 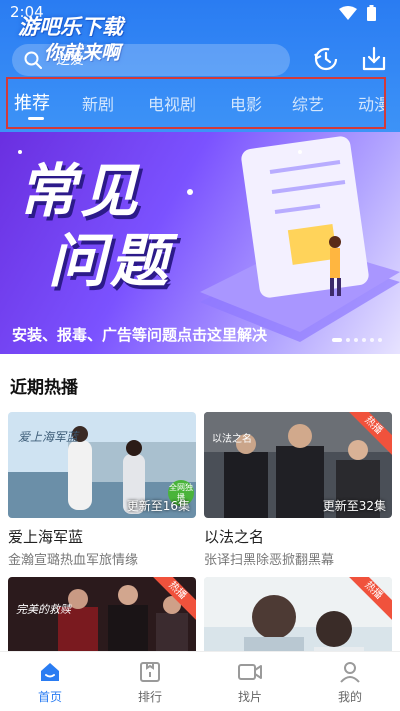 I want to click on home-icon, so click(x=50, y=672).